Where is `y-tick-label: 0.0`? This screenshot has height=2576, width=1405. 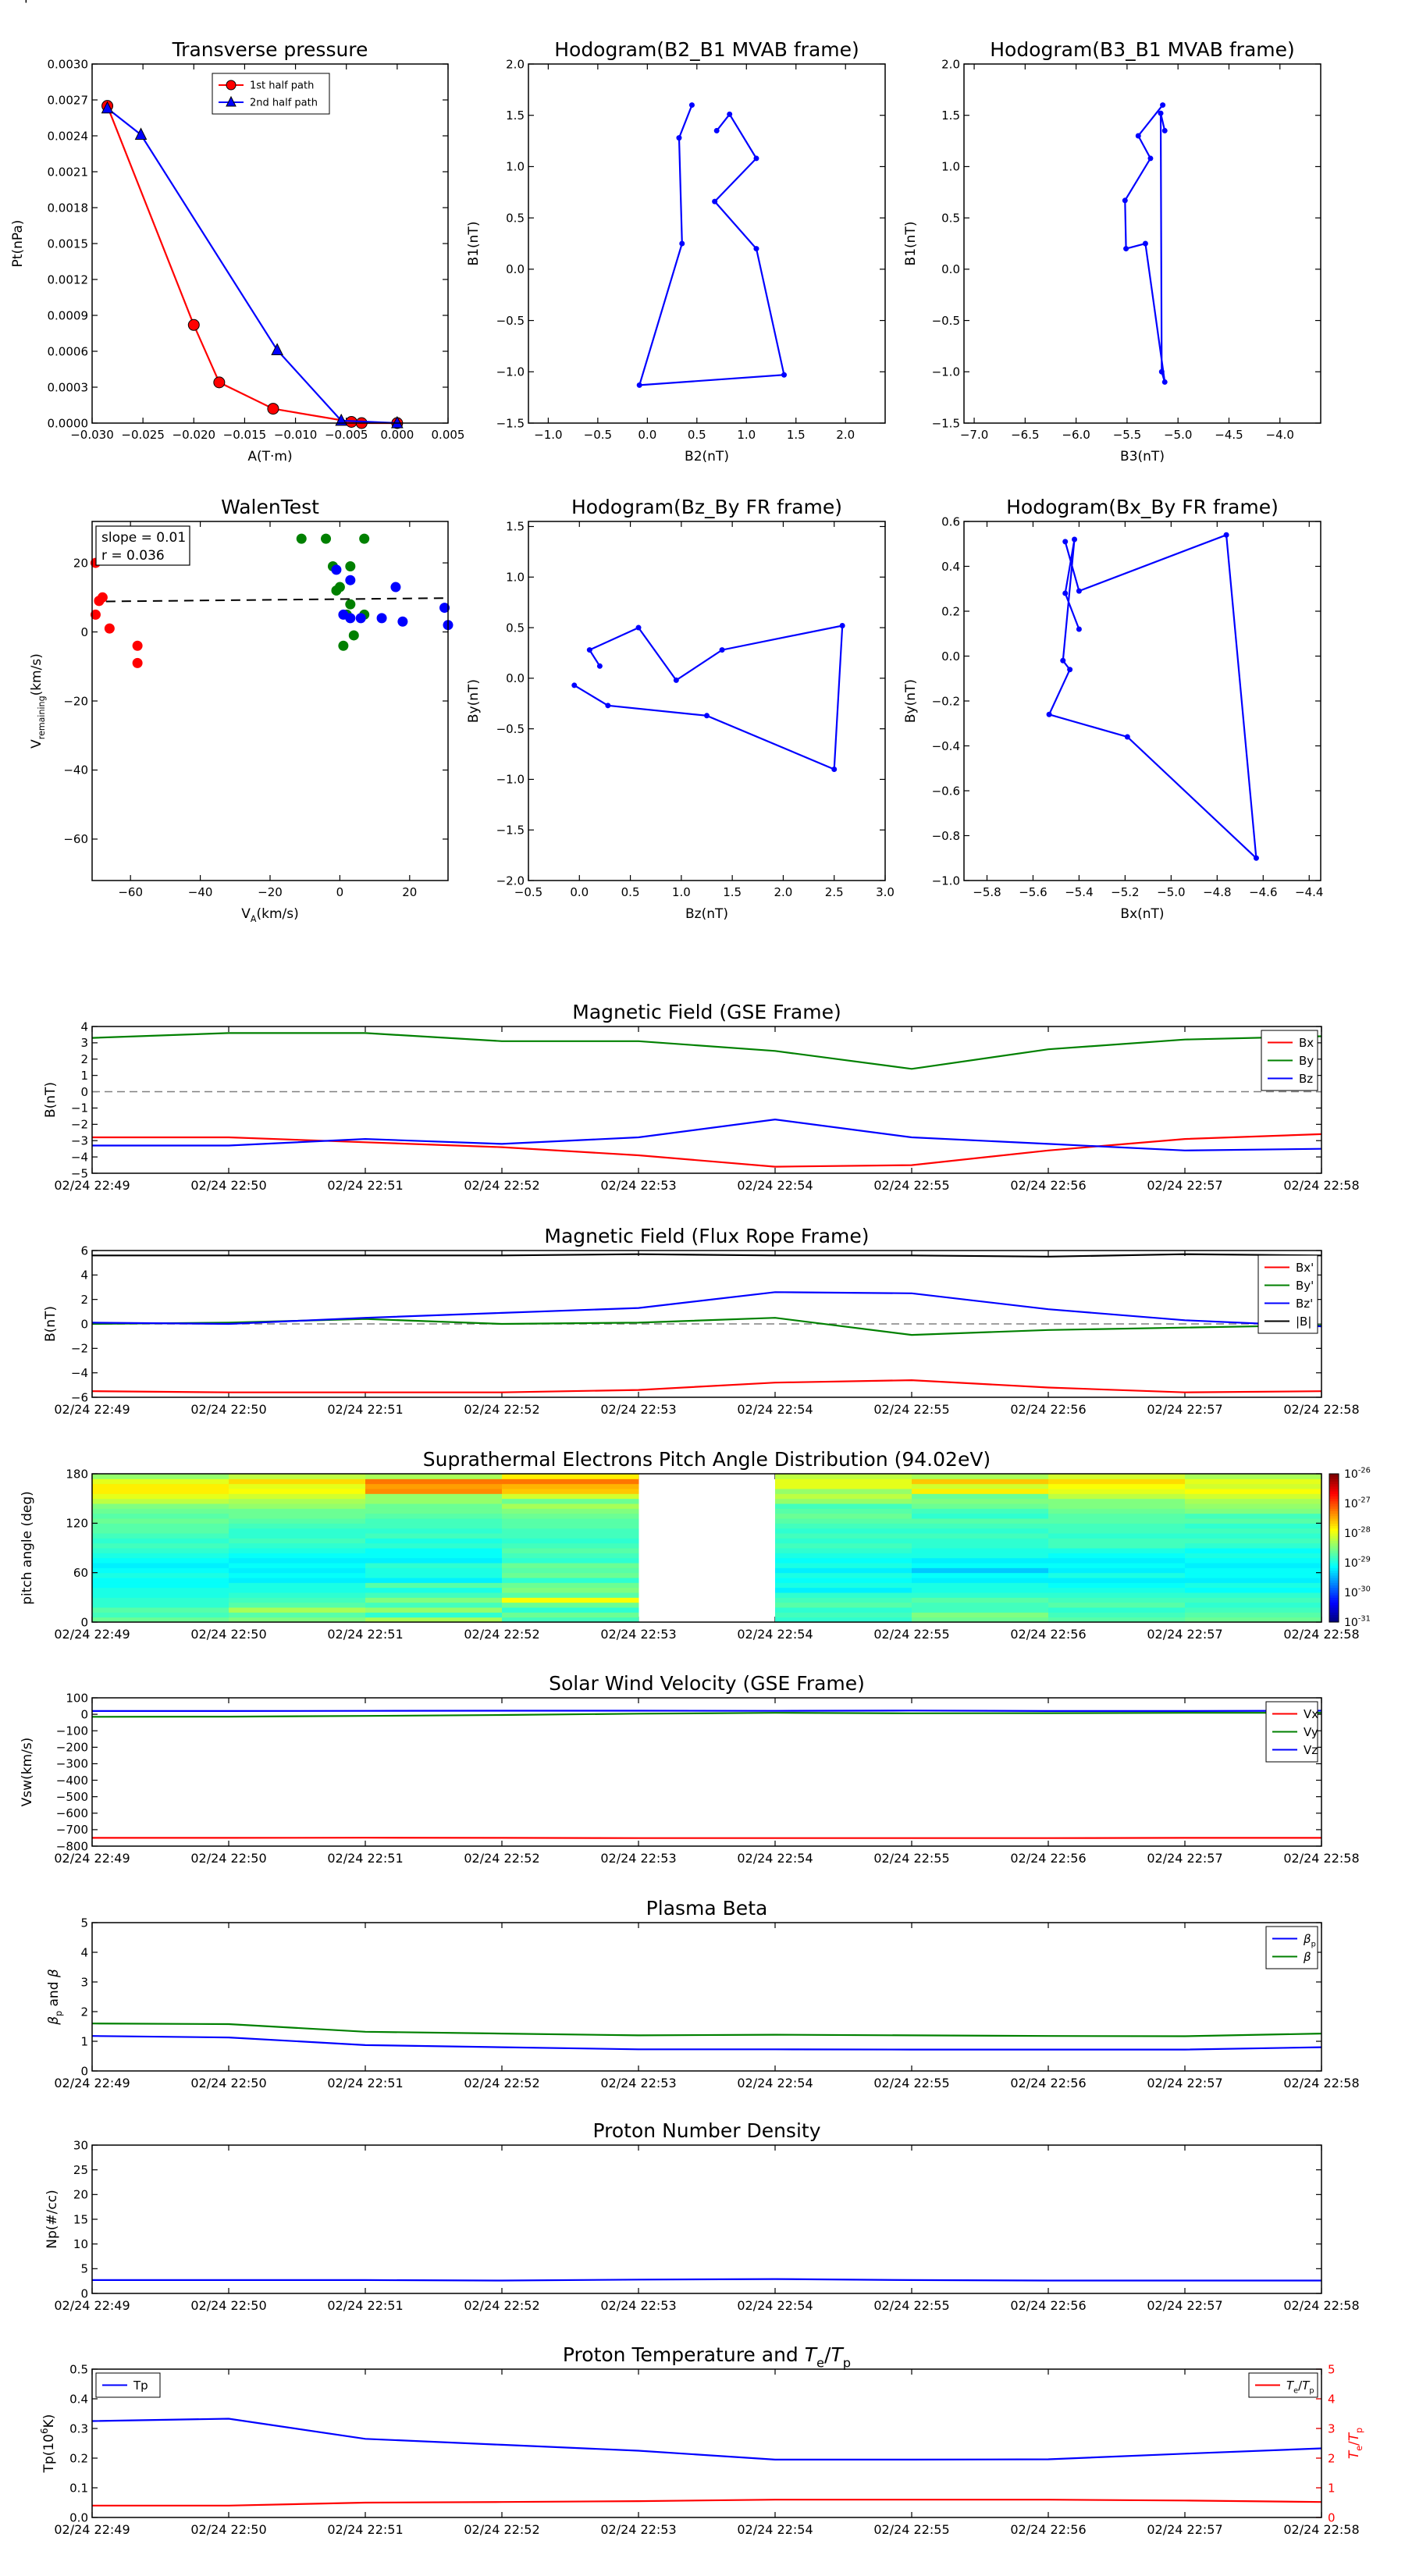
y-tick-label: 0.0 is located at coordinates (951, 656).